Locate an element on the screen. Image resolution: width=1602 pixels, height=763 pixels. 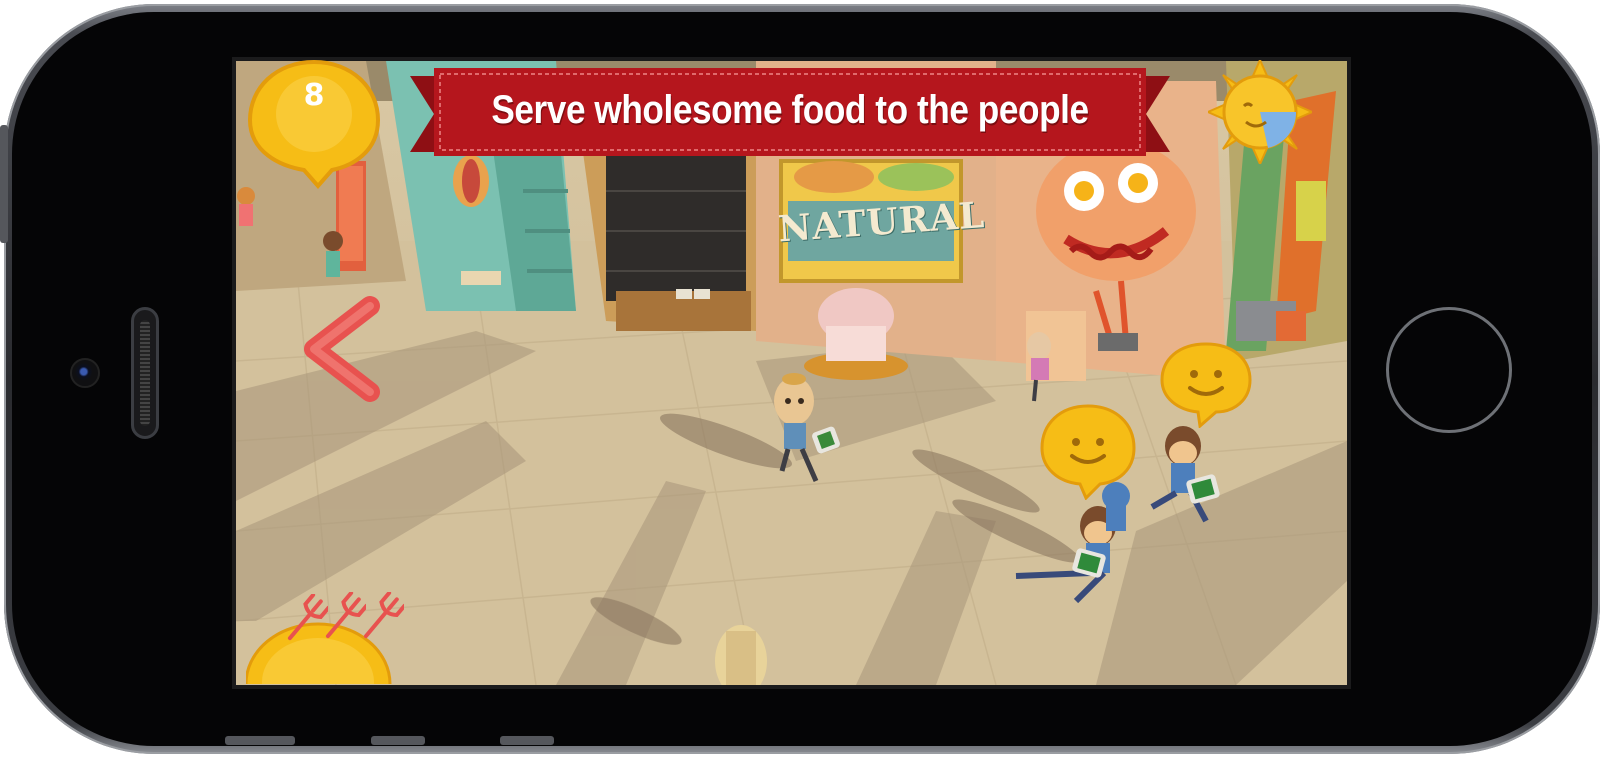
sun-clock-icon is located at coordinates (1260, 112).